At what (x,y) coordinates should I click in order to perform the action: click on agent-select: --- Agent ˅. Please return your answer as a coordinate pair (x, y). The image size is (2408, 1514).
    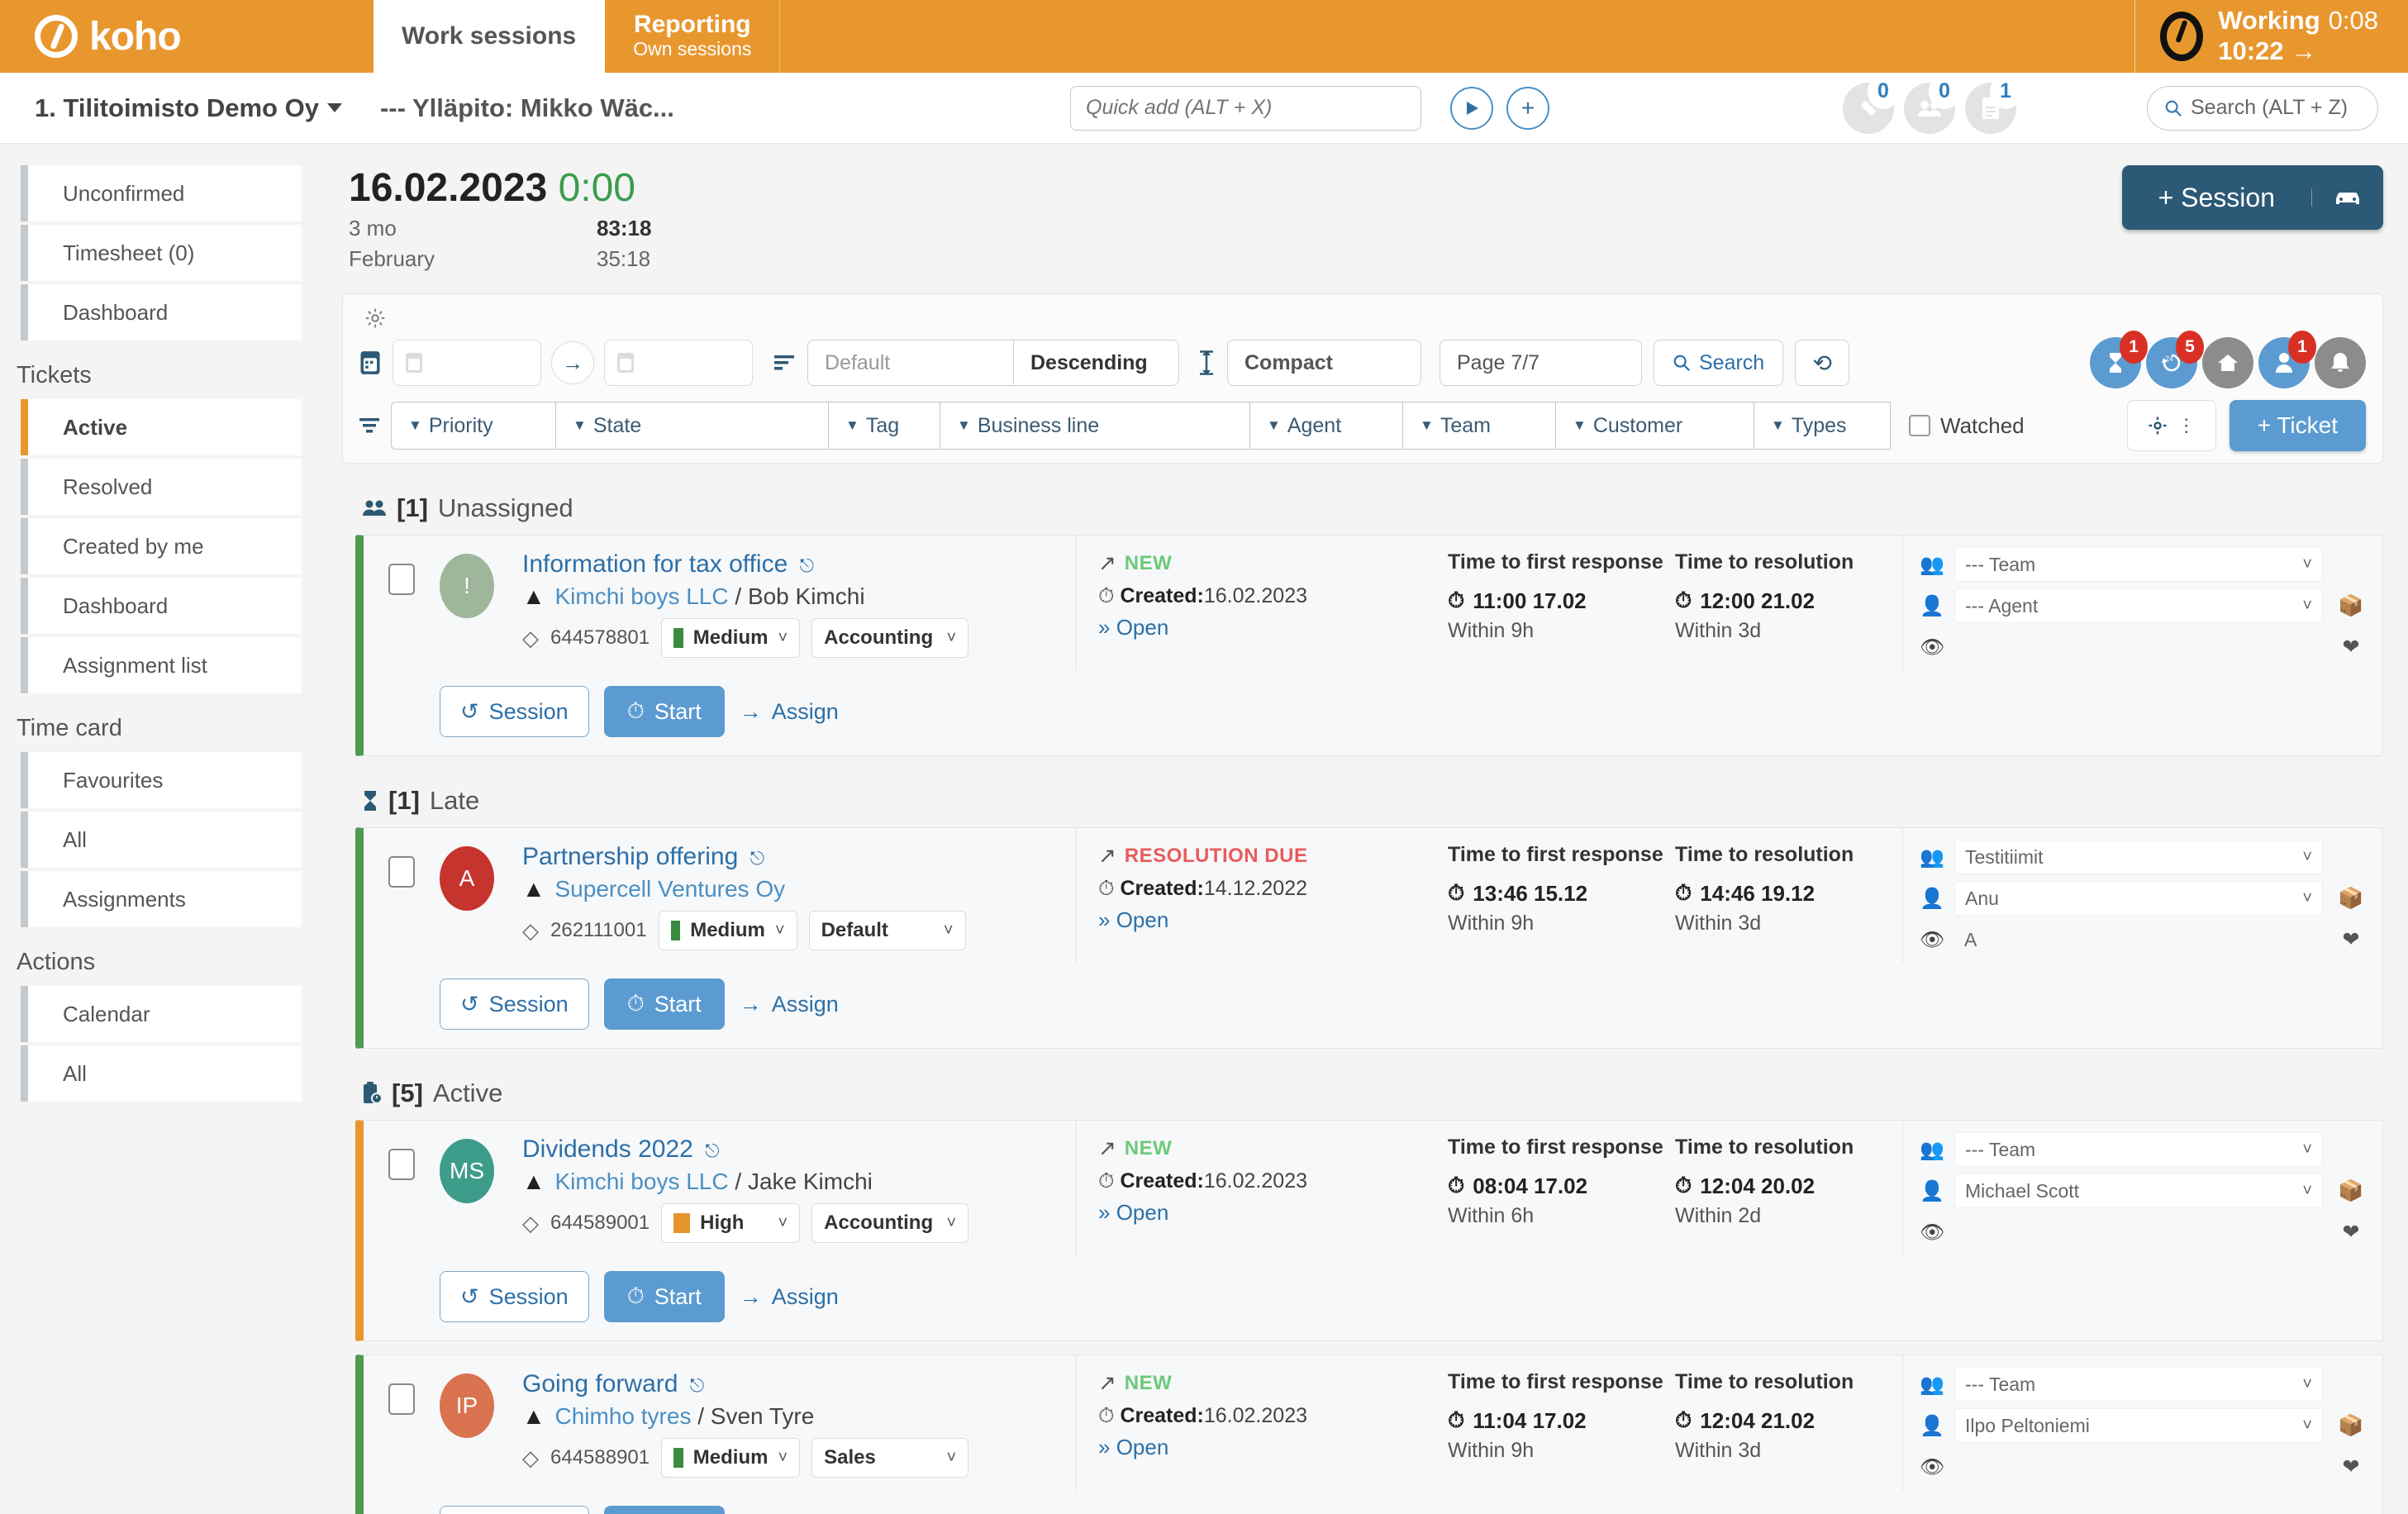
    Looking at the image, I should click on (2138, 605).